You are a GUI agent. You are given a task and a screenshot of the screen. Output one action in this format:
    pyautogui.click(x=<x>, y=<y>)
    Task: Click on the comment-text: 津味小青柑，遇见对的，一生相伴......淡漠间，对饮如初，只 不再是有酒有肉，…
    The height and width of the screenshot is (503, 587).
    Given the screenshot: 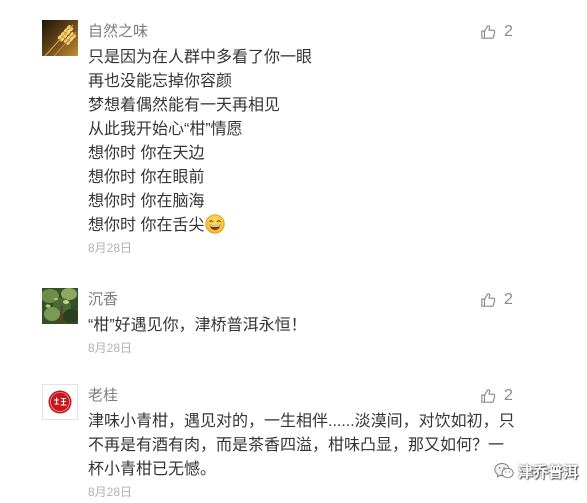 What is the action you would take?
    pyautogui.click(x=308, y=446)
    